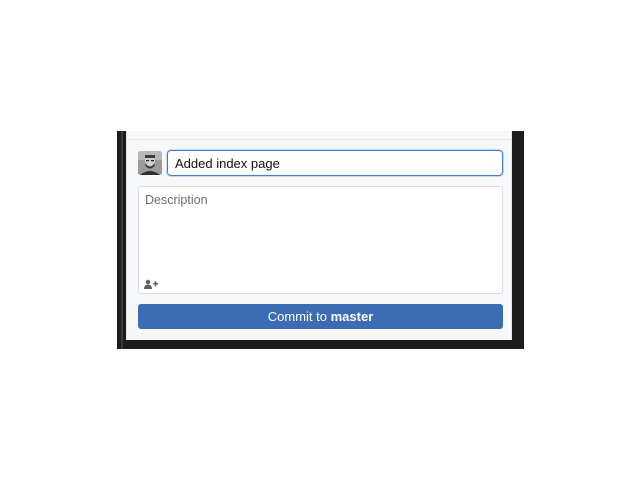 This screenshot has width=640, height=480. Describe the element at coordinates (151, 282) in the screenshot. I see `add-coauthor-icon` at that location.